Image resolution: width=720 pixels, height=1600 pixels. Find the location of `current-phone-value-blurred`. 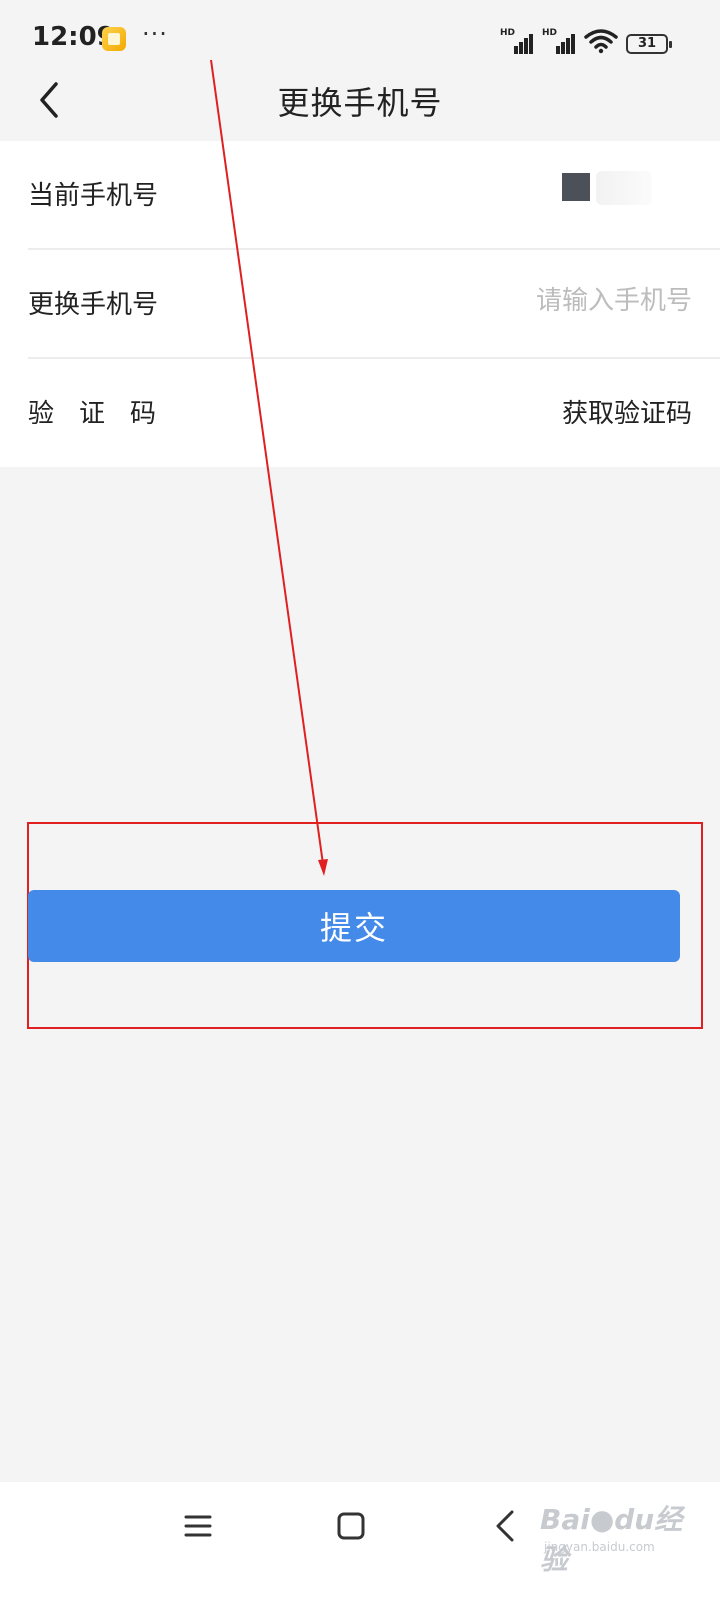

current-phone-value-blurred is located at coordinates (624, 188).